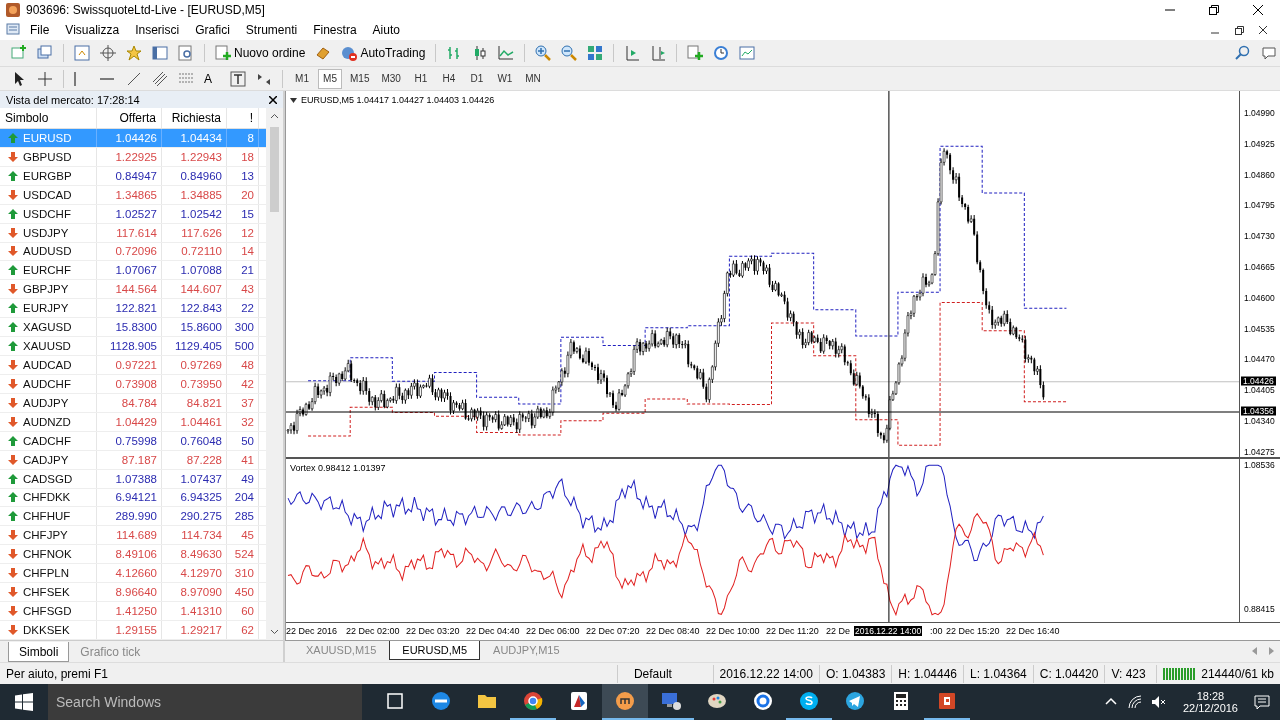 This screenshot has width=1280, height=720. Describe the element at coordinates (506, 53) in the screenshot. I see `line-chart-icon` at that location.